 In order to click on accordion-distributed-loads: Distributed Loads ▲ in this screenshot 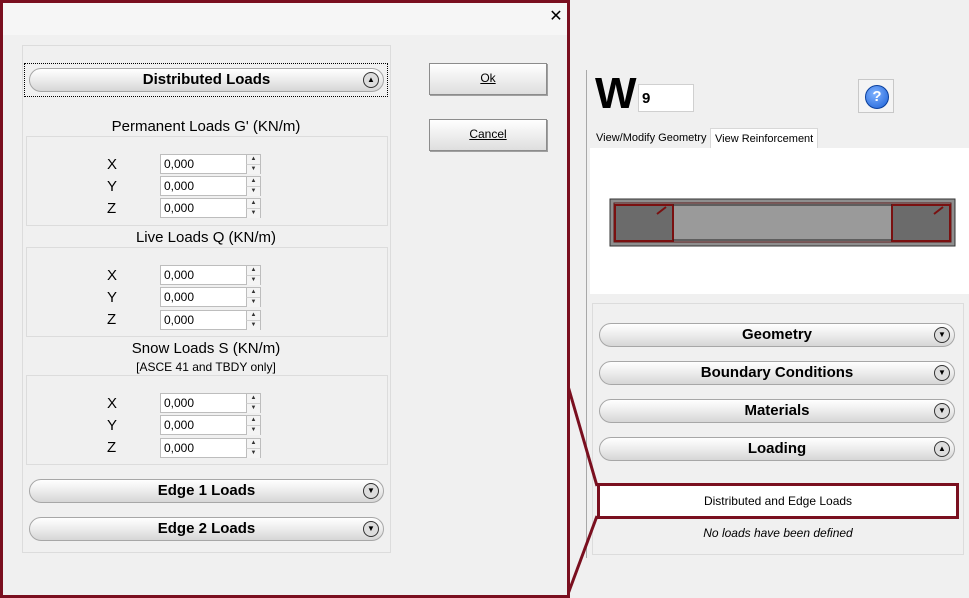, I will do `click(206, 80)`.